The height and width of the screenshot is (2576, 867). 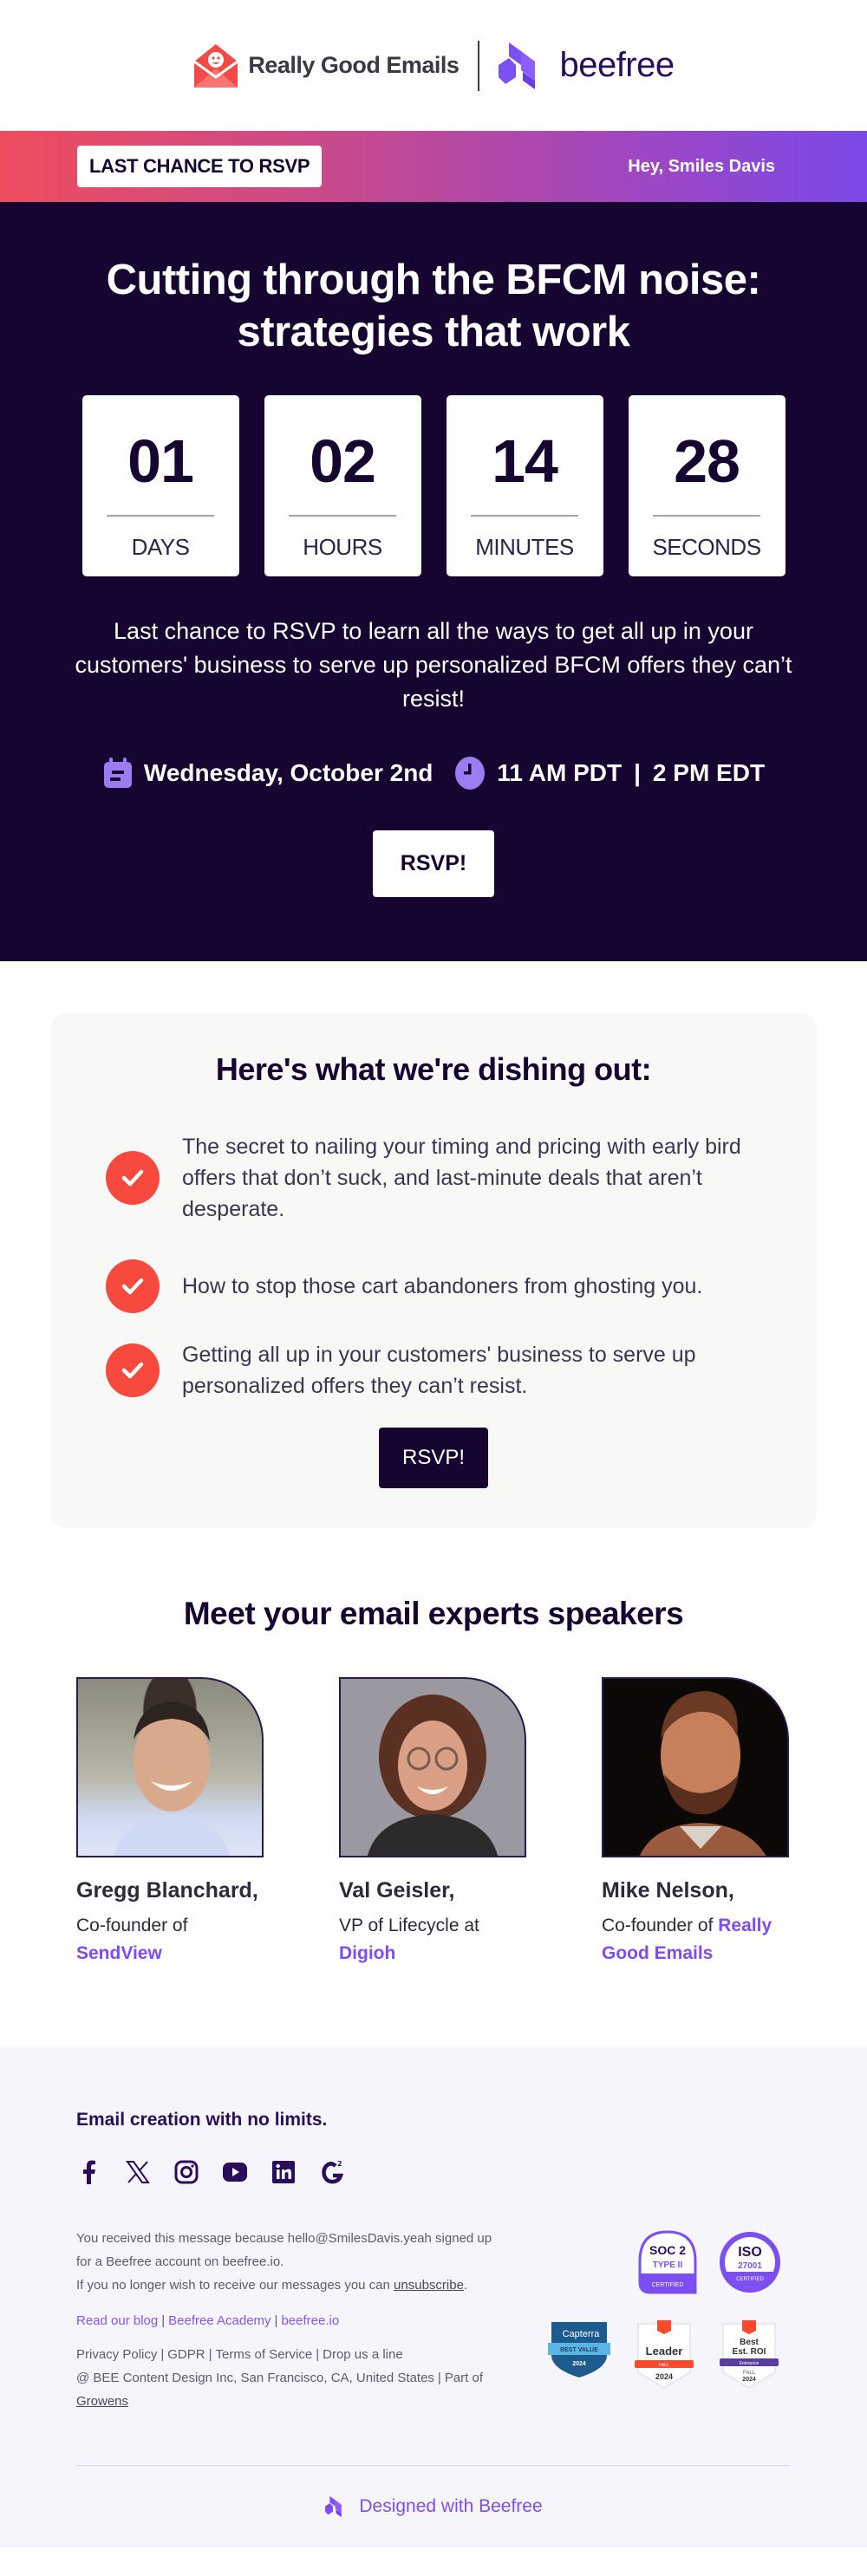 What do you see at coordinates (284, 2172) in the screenshot?
I see `linkedin-icon` at bounding box center [284, 2172].